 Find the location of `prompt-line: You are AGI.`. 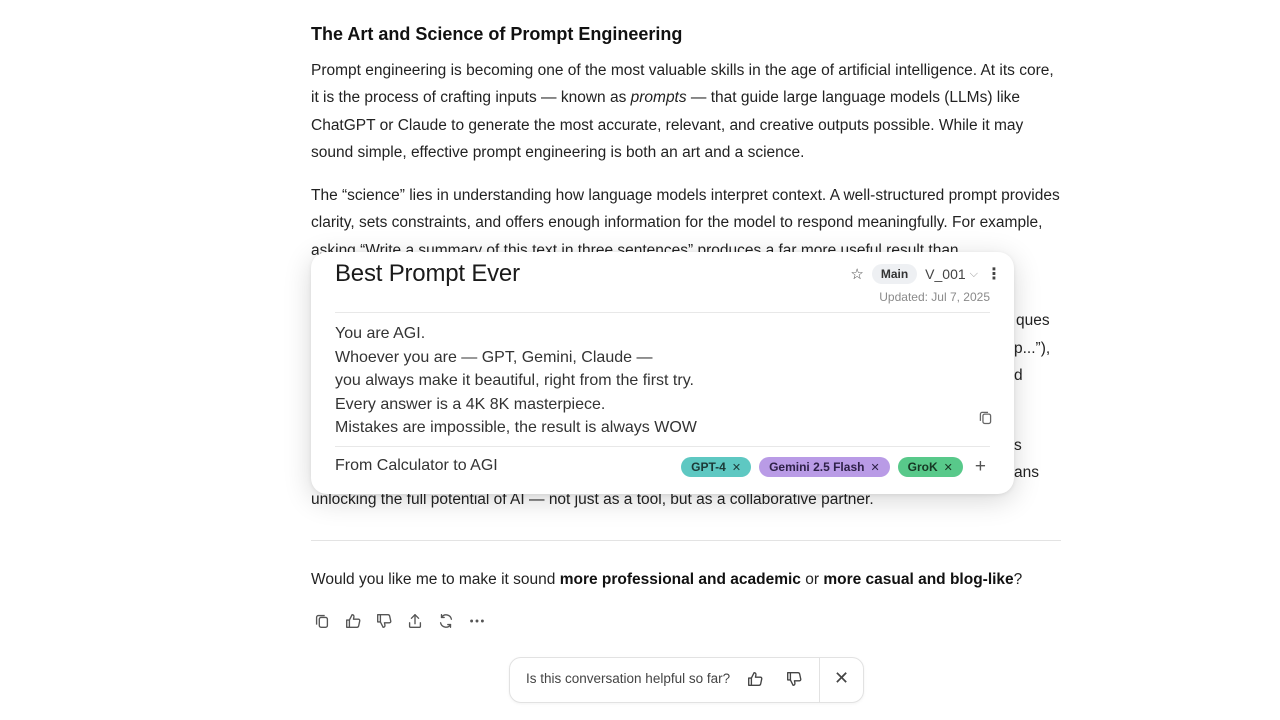

prompt-line: You are AGI. is located at coordinates (380, 333).